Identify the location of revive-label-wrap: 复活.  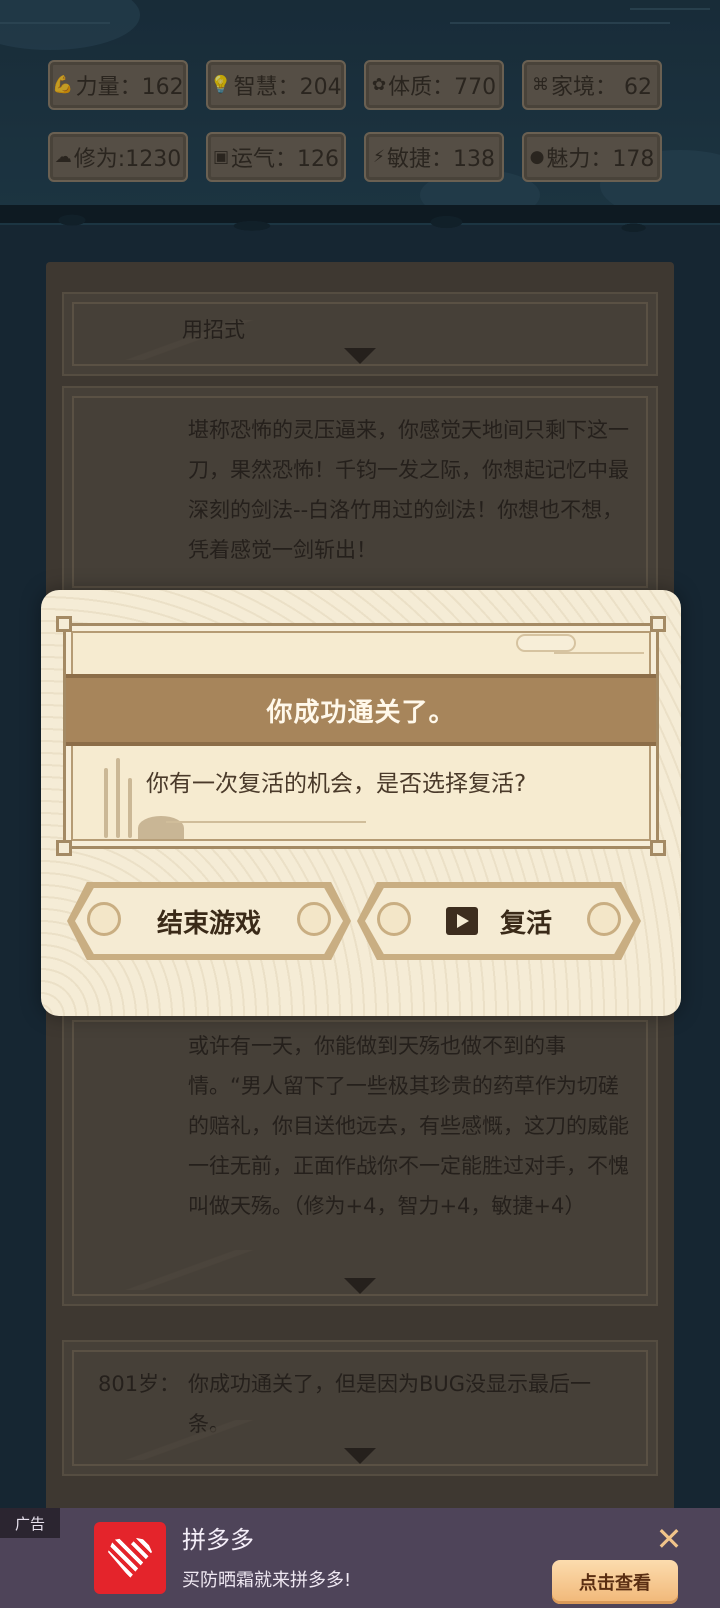
(499, 921).